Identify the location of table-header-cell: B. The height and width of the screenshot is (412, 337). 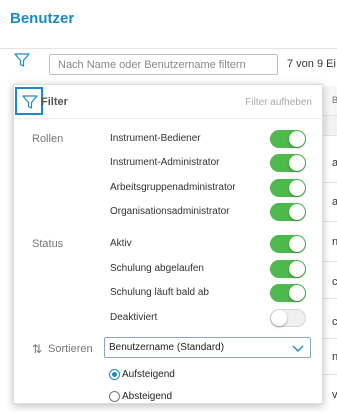
(334, 100).